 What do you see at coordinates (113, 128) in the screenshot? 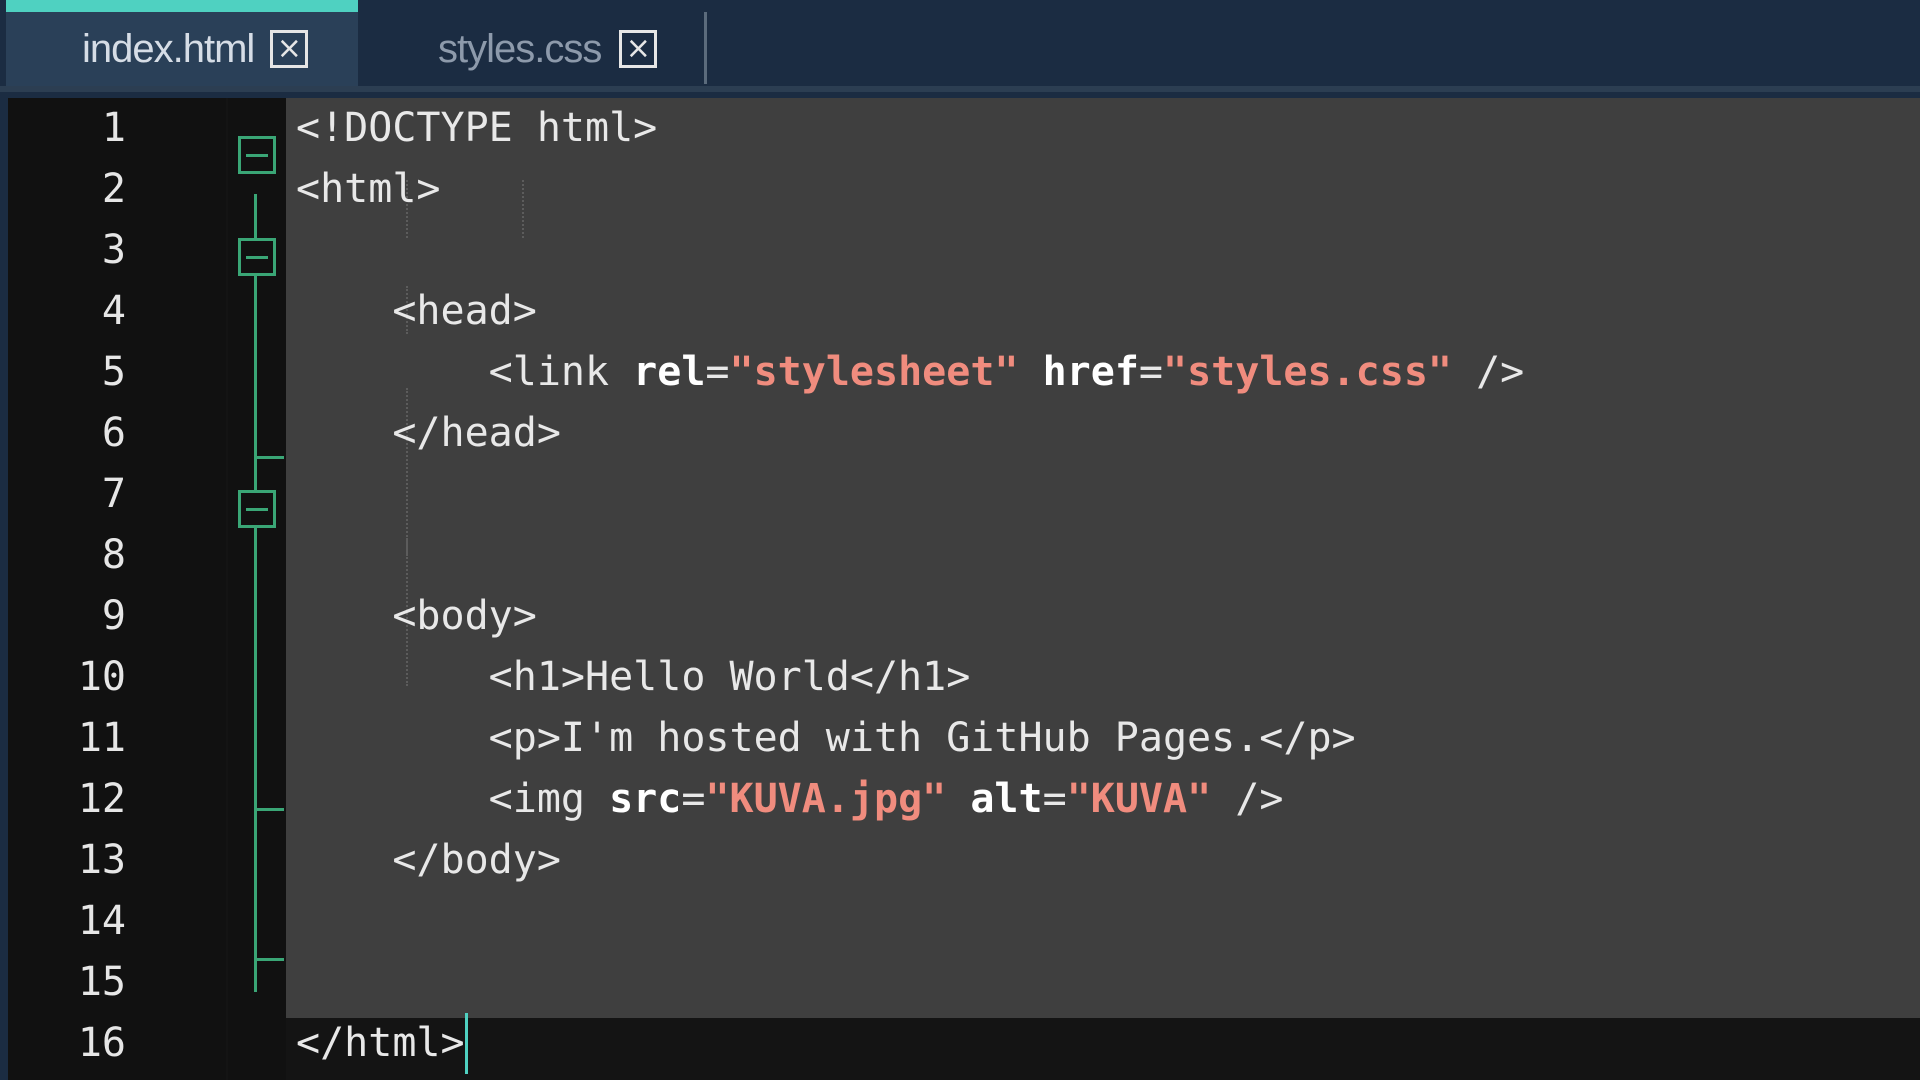
I see `line-number: 1` at bounding box center [113, 128].